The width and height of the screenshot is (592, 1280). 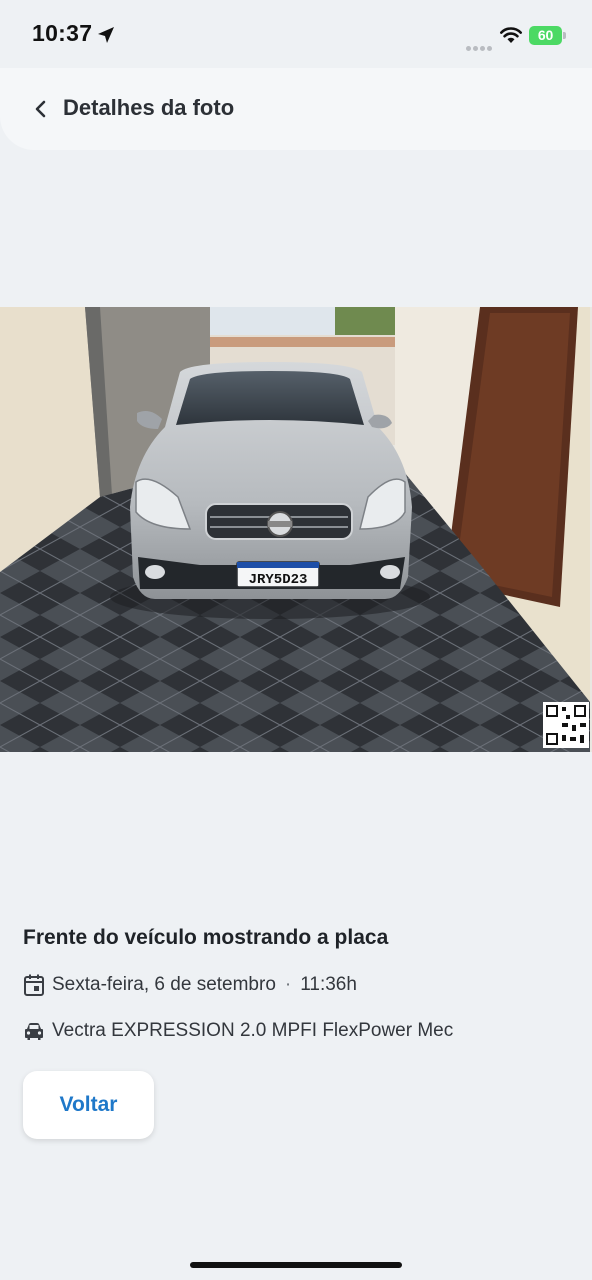 What do you see at coordinates (88, 1105) in the screenshot?
I see `voltar-button: Voltar` at bounding box center [88, 1105].